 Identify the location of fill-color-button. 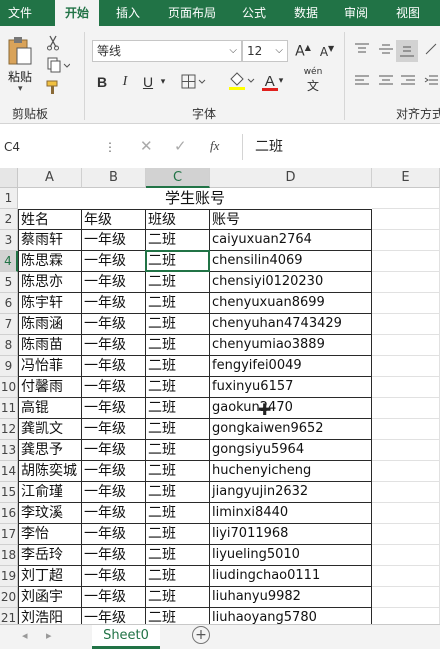
(241, 81).